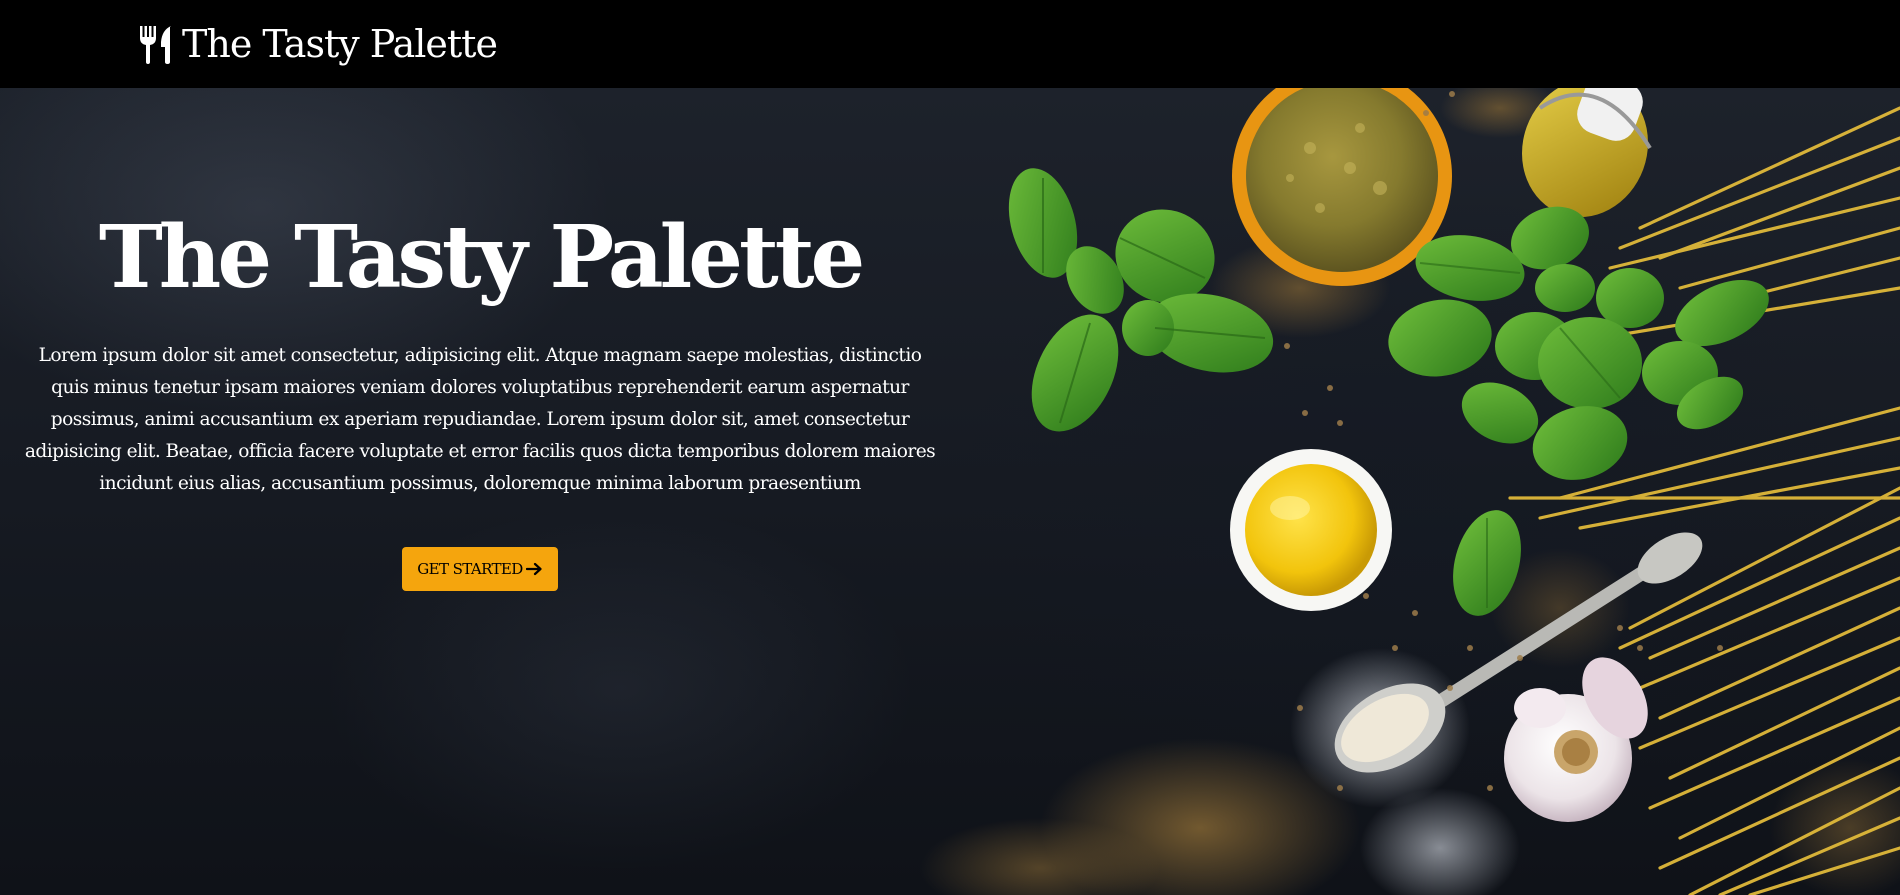  Describe the element at coordinates (481, 257) in the screenshot. I see `hero-title: The Tasty Palette` at that location.